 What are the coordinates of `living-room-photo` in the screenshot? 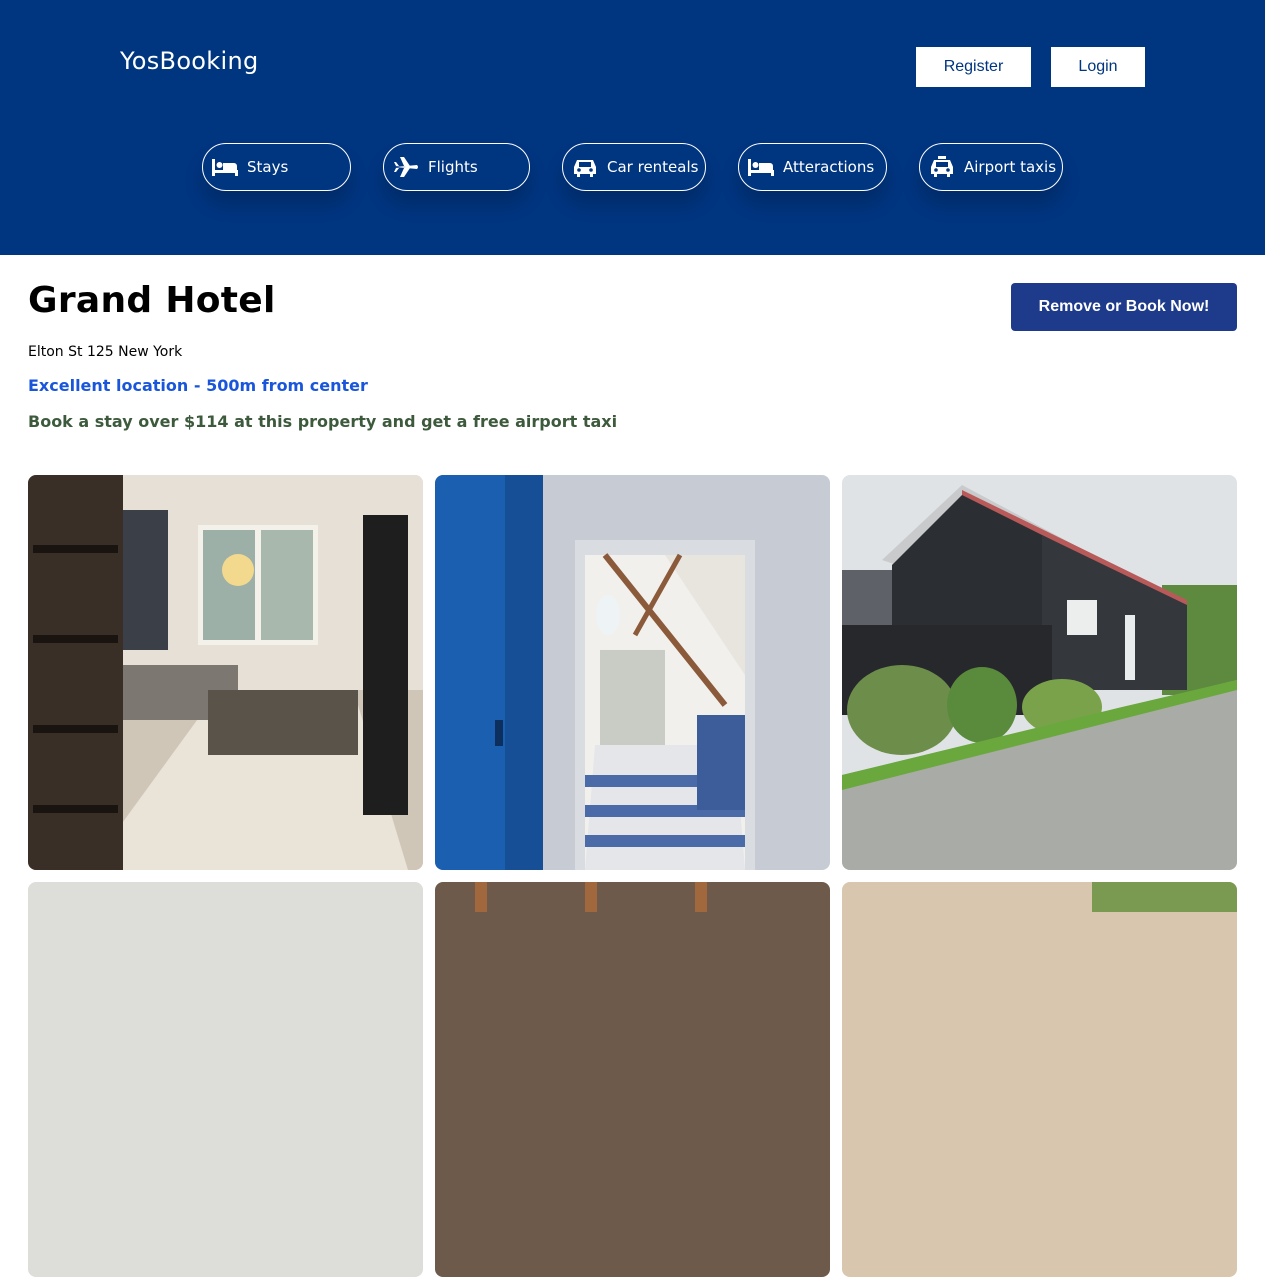 It's located at (225, 672).